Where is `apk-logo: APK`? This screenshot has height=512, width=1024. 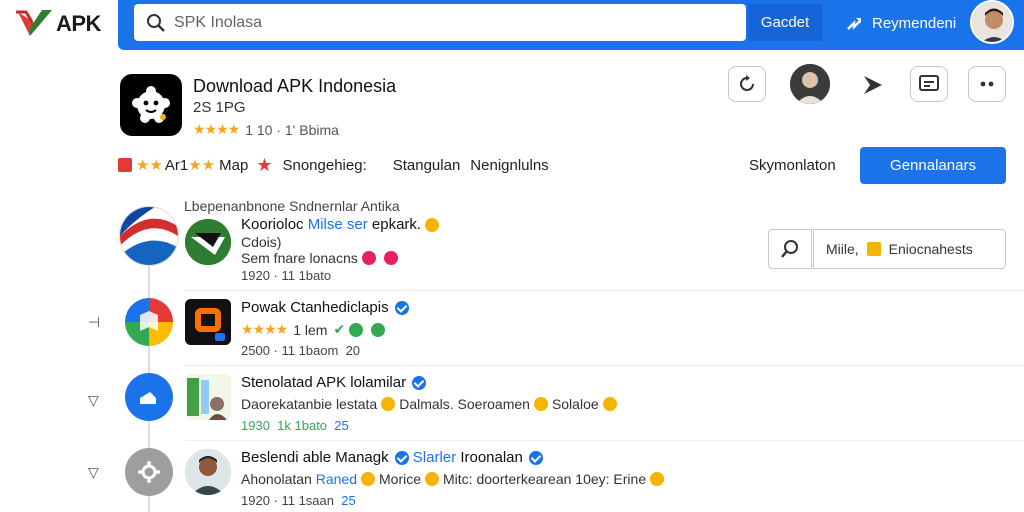 apk-logo: APK is located at coordinates (64, 24).